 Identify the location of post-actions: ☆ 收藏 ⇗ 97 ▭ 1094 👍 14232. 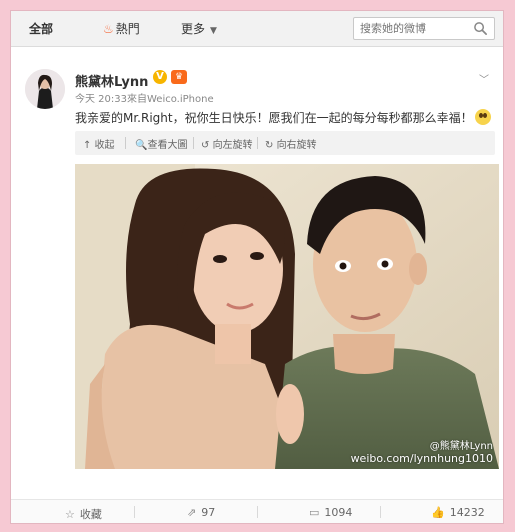
(257, 511).